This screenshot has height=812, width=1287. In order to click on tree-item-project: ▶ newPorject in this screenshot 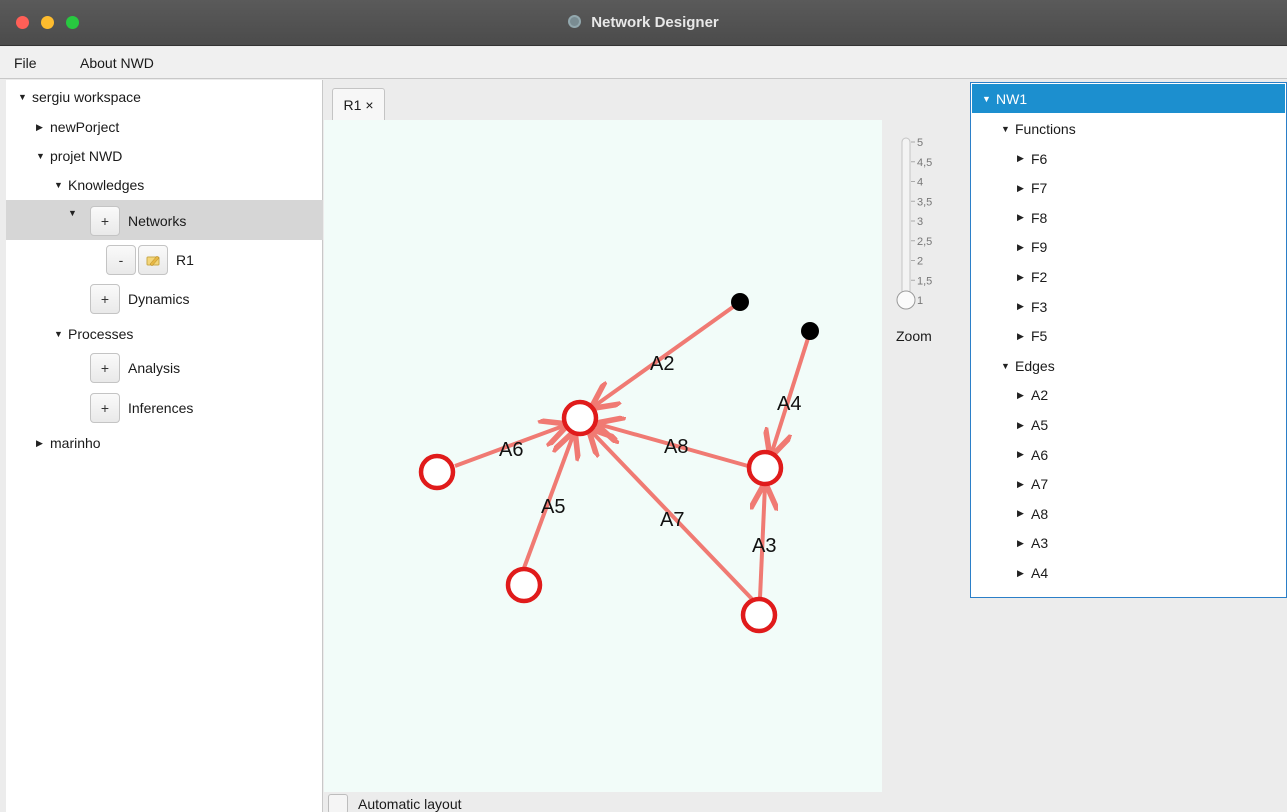, I will do `click(77, 127)`.